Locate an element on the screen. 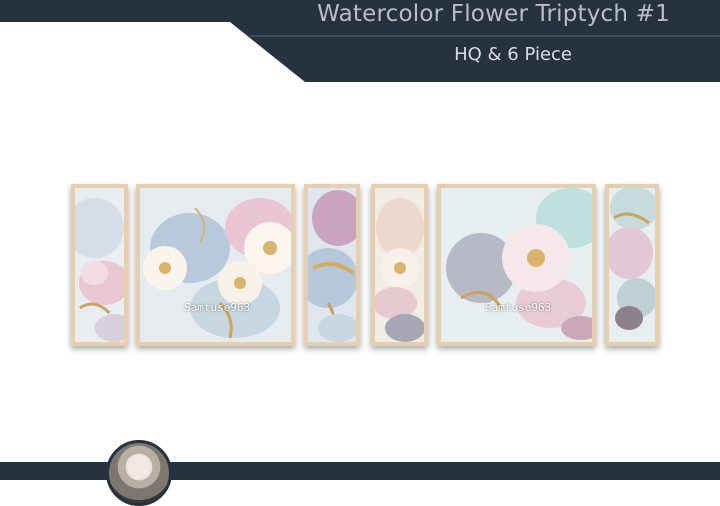 The image size is (720, 506). avatar-face is located at coordinates (139, 467).